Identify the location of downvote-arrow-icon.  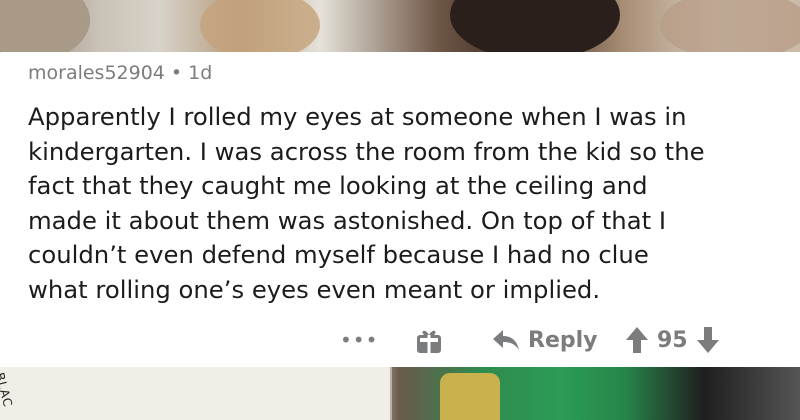
(707, 340).